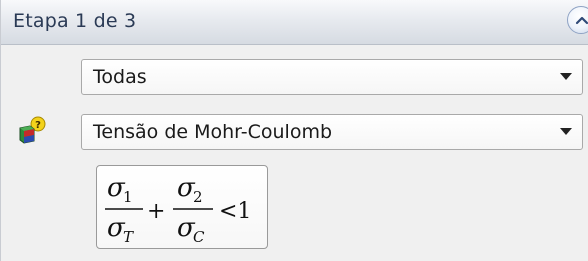  I want to click on chevron-up-icon, so click(581, 20).